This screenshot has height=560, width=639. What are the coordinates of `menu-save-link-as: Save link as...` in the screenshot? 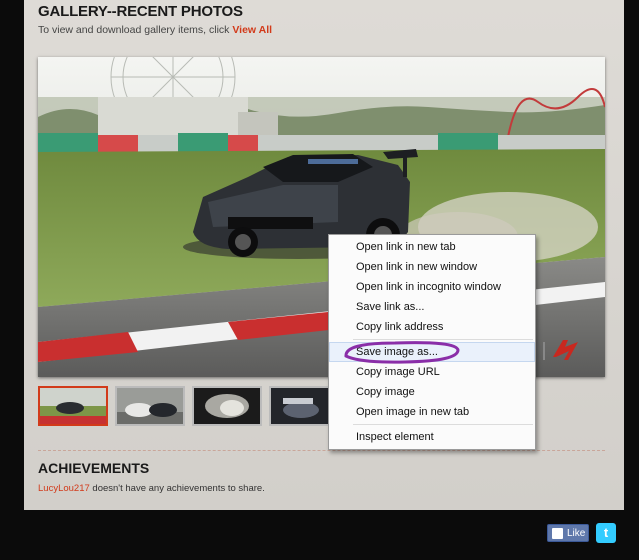 It's located at (432, 307).